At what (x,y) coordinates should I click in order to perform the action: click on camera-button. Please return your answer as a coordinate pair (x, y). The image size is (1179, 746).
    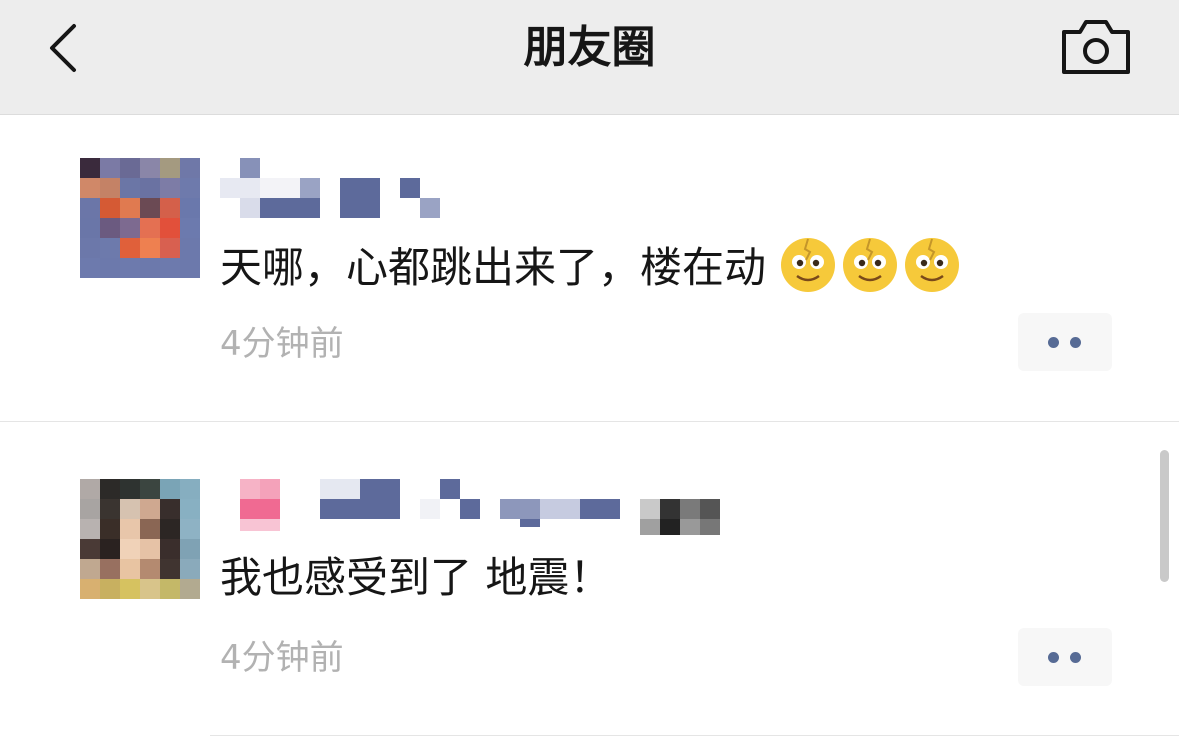
    Looking at the image, I should click on (1096, 47).